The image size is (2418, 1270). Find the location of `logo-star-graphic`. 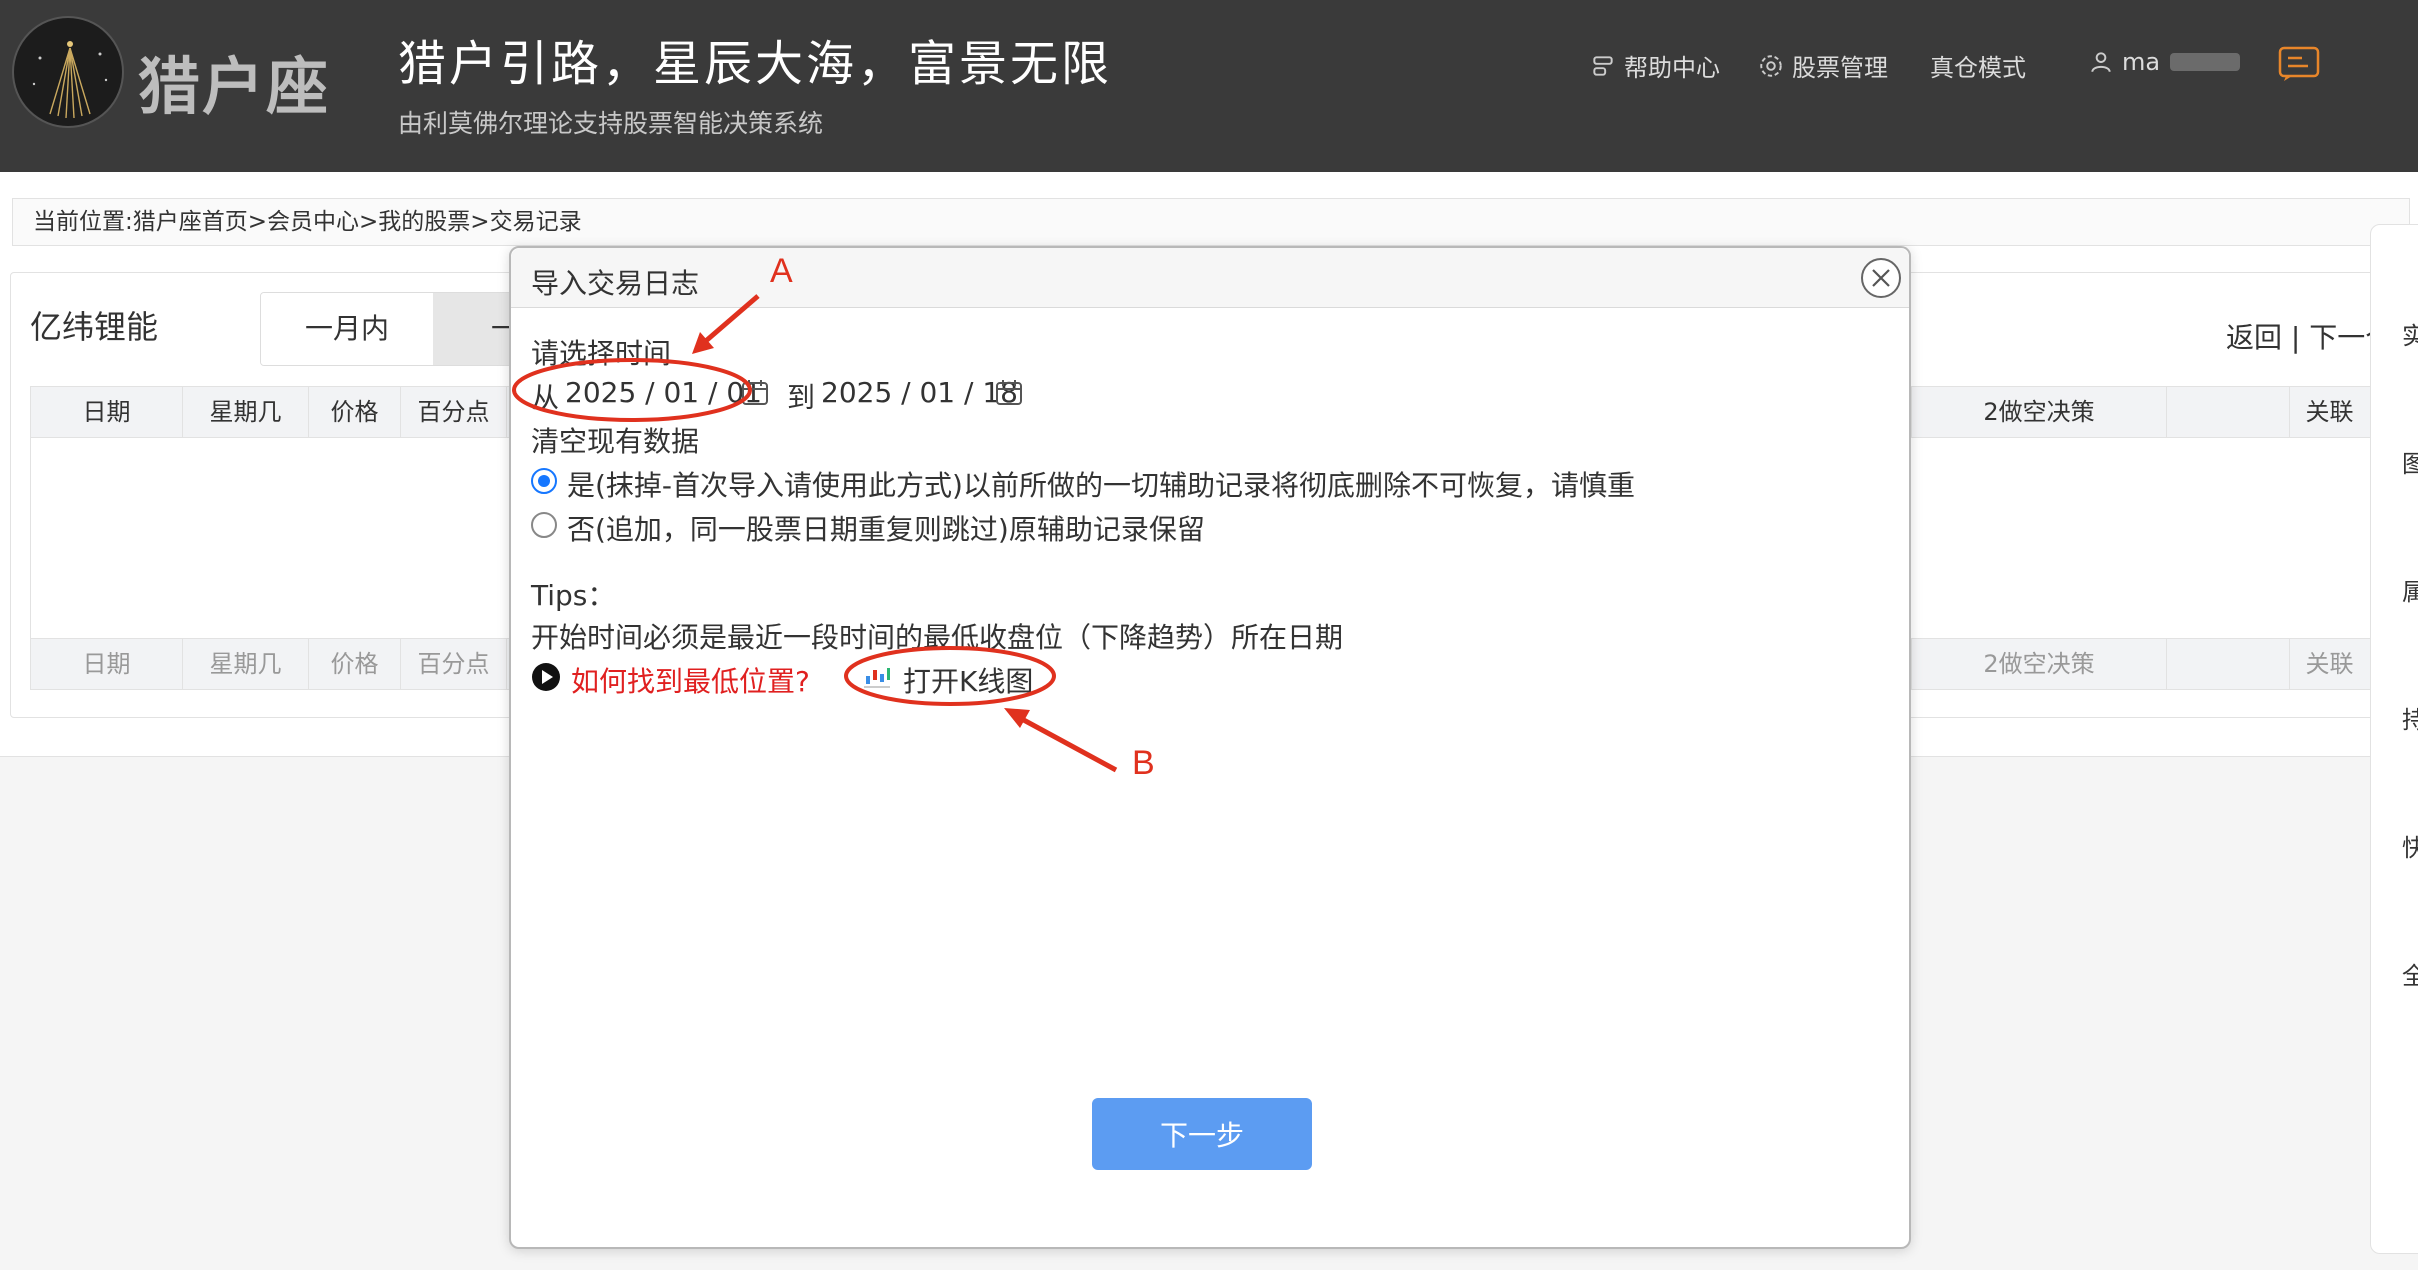

logo-star-graphic is located at coordinates (70, 80).